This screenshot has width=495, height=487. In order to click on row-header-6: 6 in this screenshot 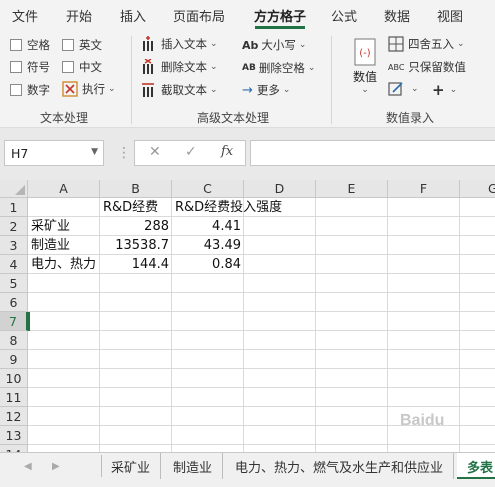, I will do `click(14, 302)`.